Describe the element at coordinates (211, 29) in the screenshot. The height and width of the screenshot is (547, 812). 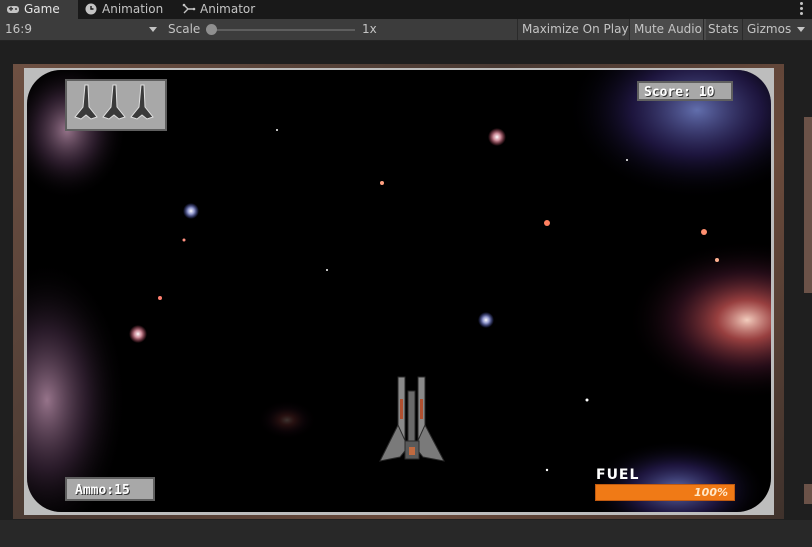
I see `scale-slider-handle` at that location.